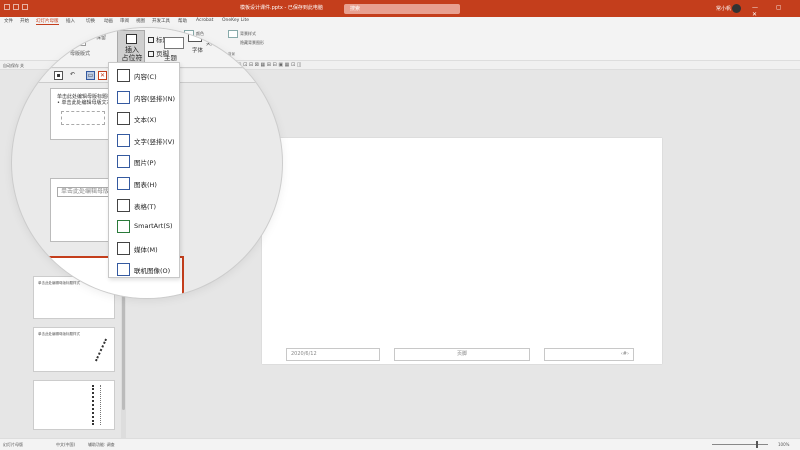 The image size is (800, 450). I want to click on preserve-label: 保留, so click(101, 37).